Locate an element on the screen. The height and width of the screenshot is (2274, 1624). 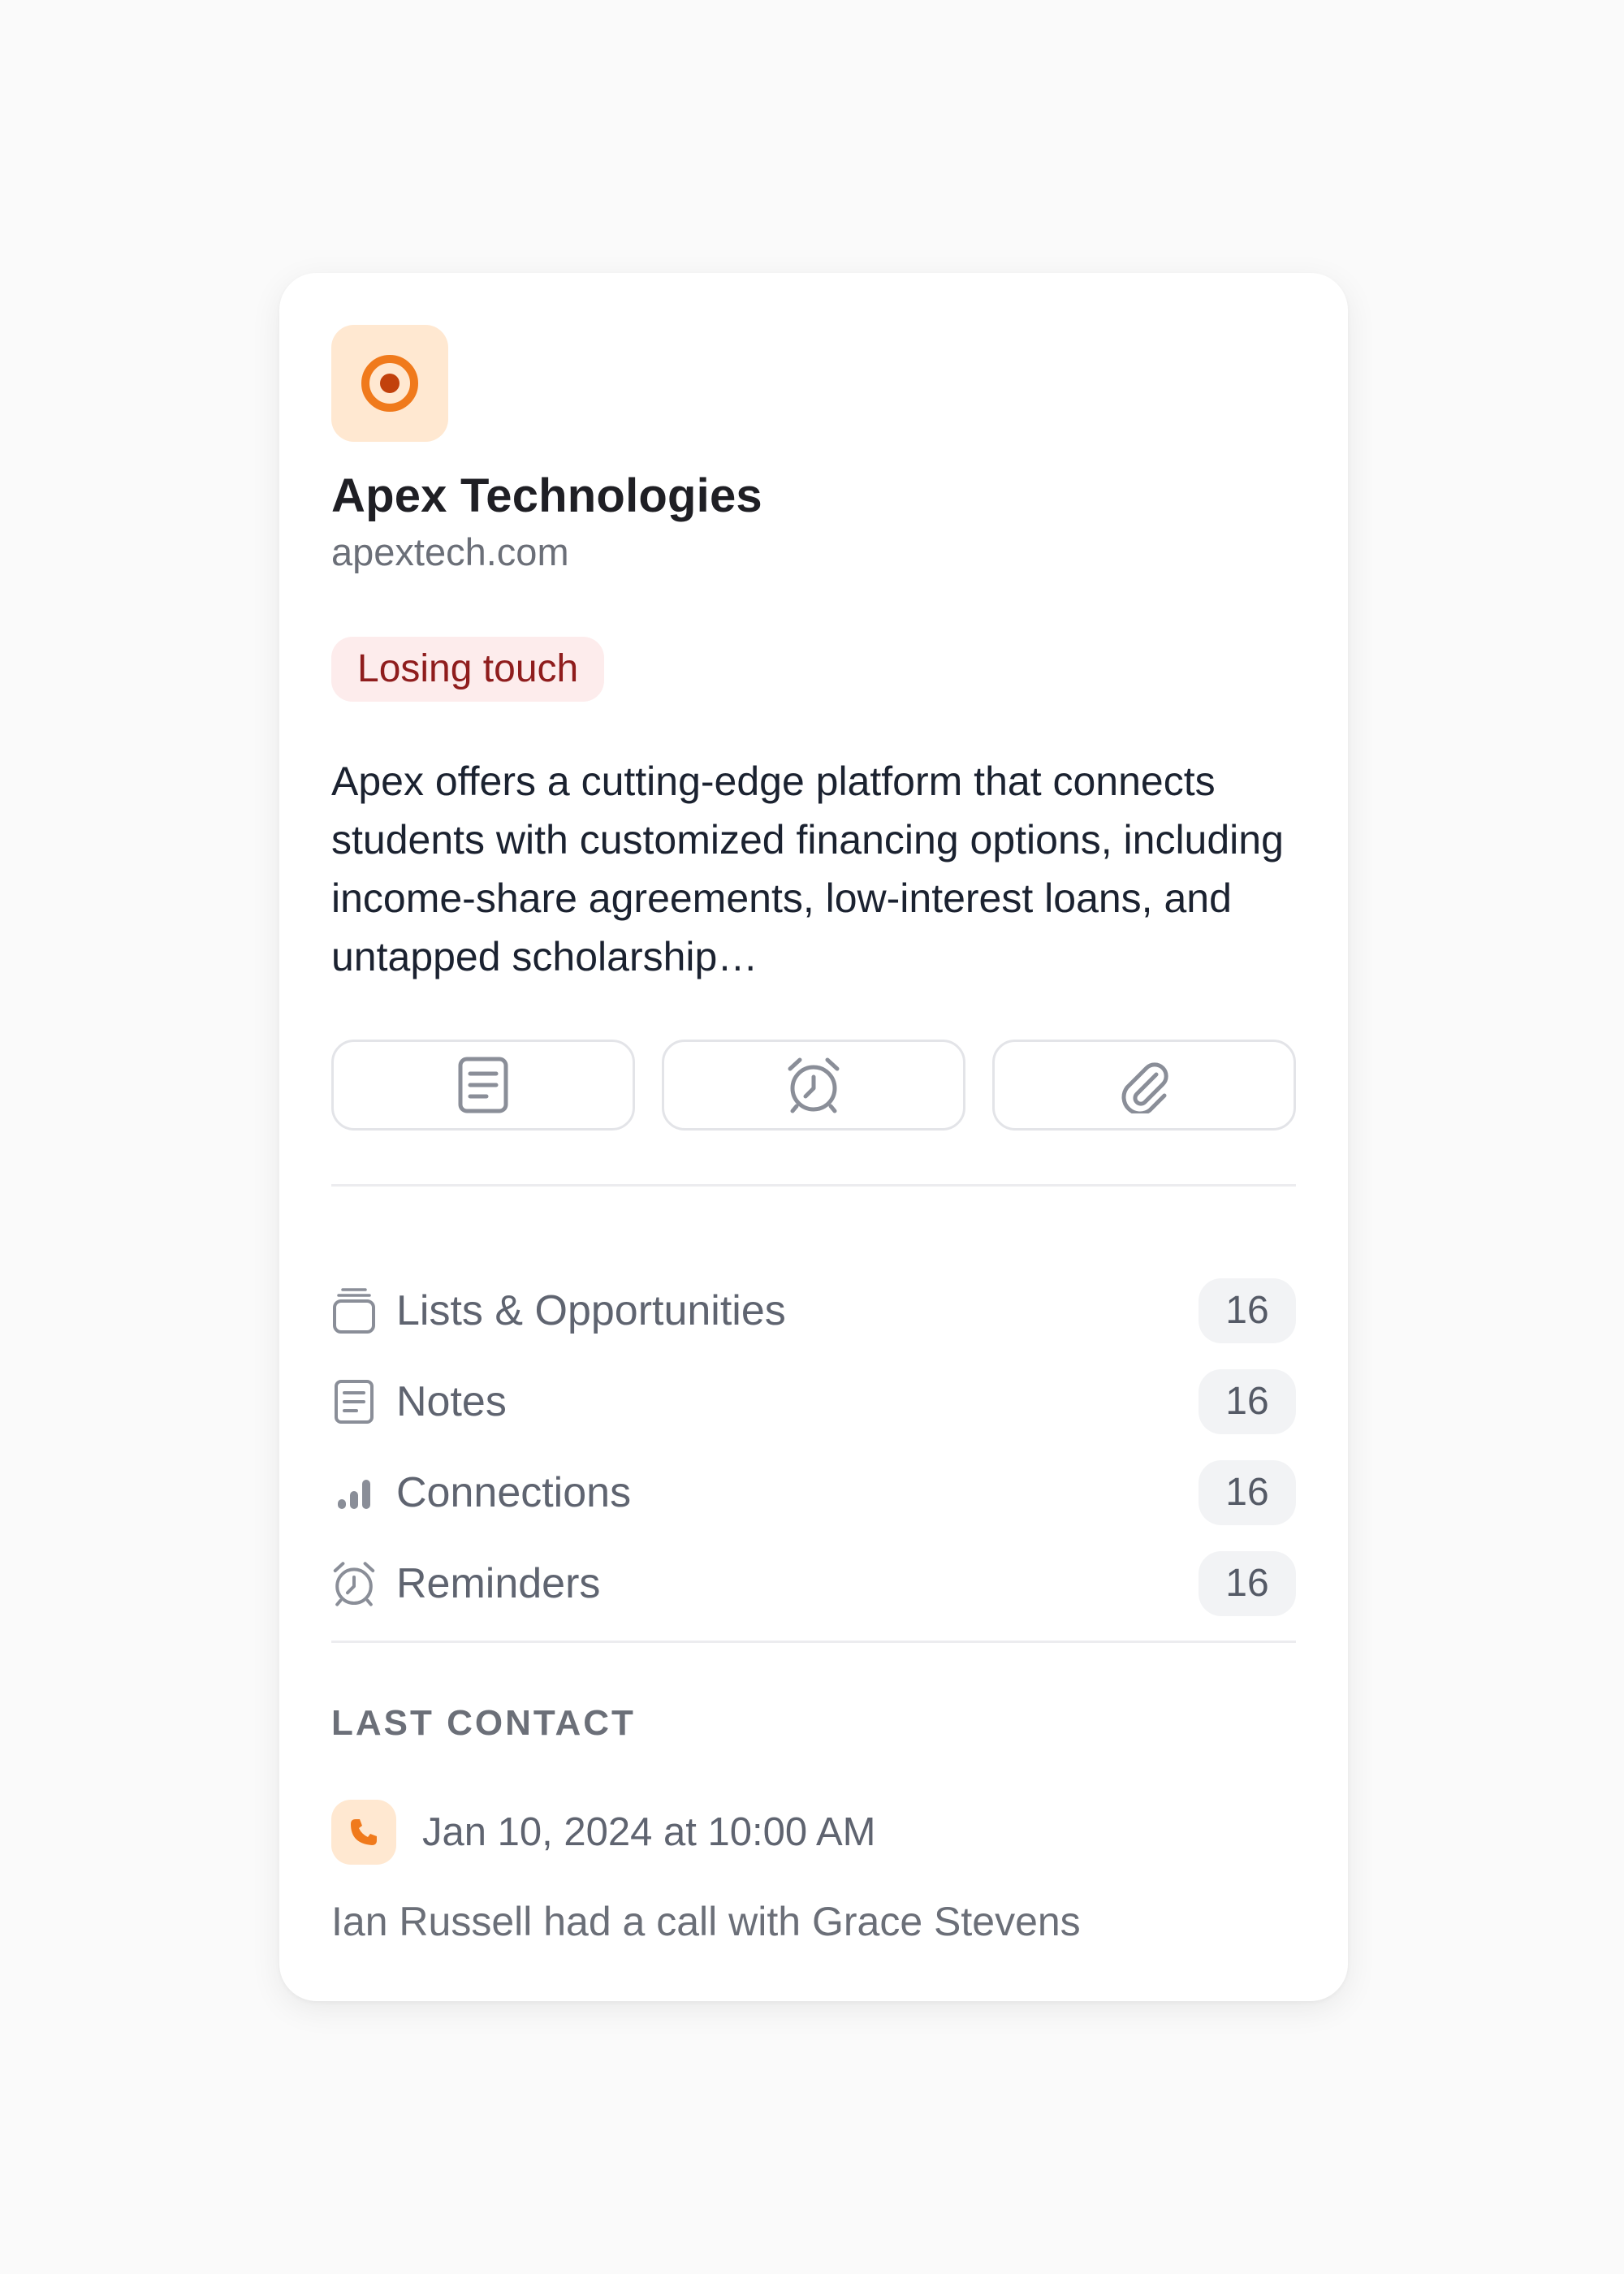
add-reminder-button is located at coordinates (814, 1086).